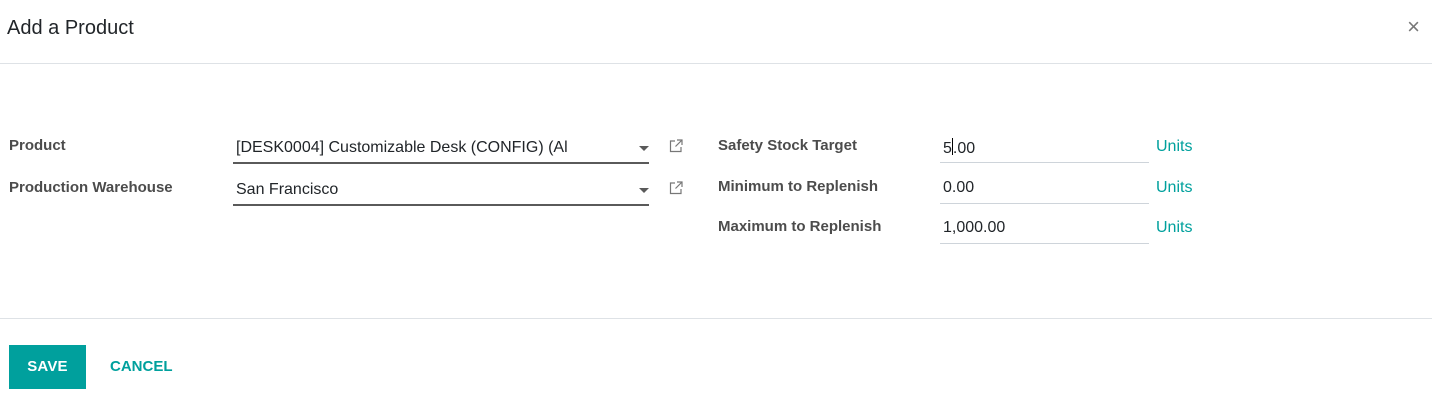 Image resolution: width=1432 pixels, height=412 pixels. Describe the element at coordinates (141, 367) in the screenshot. I see `cancel-button: CANCEL` at that location.